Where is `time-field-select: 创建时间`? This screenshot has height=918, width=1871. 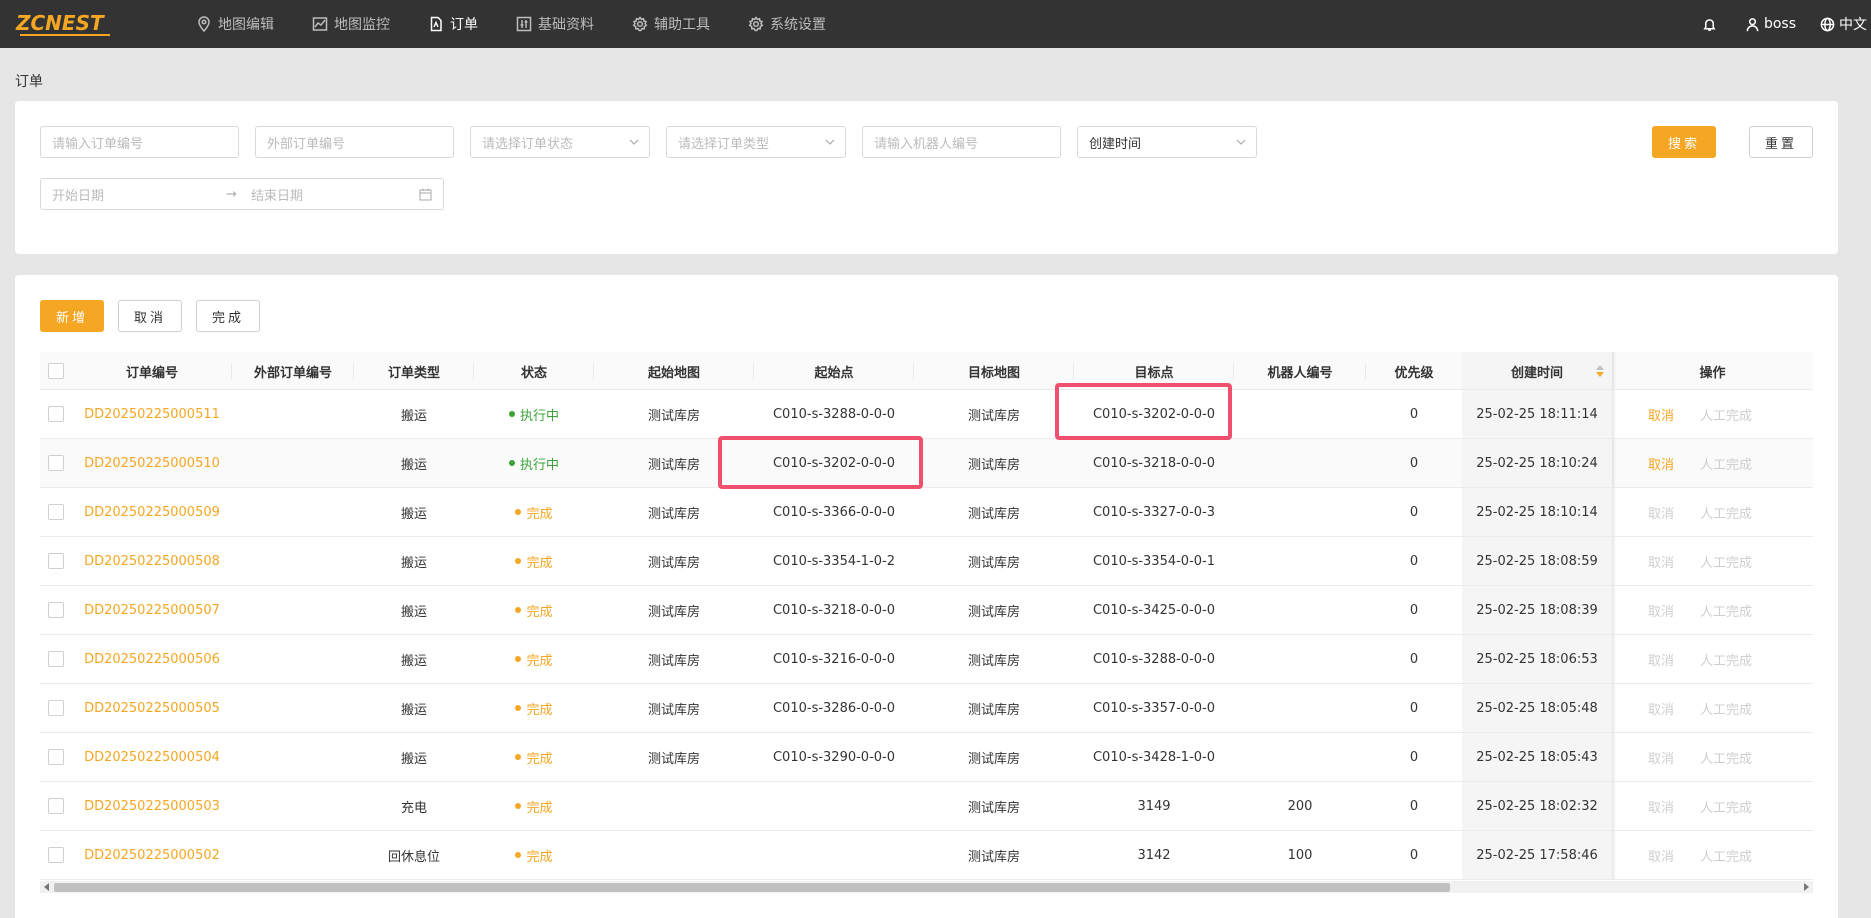
time-field-select: 创建时间 is located at coordinates (1167, 142).